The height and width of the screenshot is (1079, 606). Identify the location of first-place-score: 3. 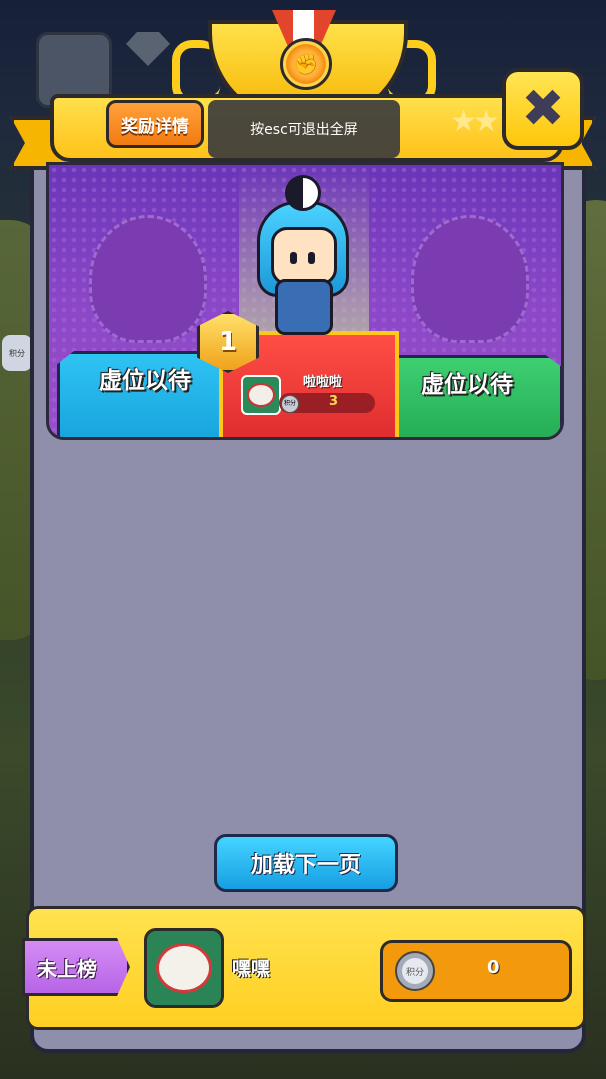
(334, 401).